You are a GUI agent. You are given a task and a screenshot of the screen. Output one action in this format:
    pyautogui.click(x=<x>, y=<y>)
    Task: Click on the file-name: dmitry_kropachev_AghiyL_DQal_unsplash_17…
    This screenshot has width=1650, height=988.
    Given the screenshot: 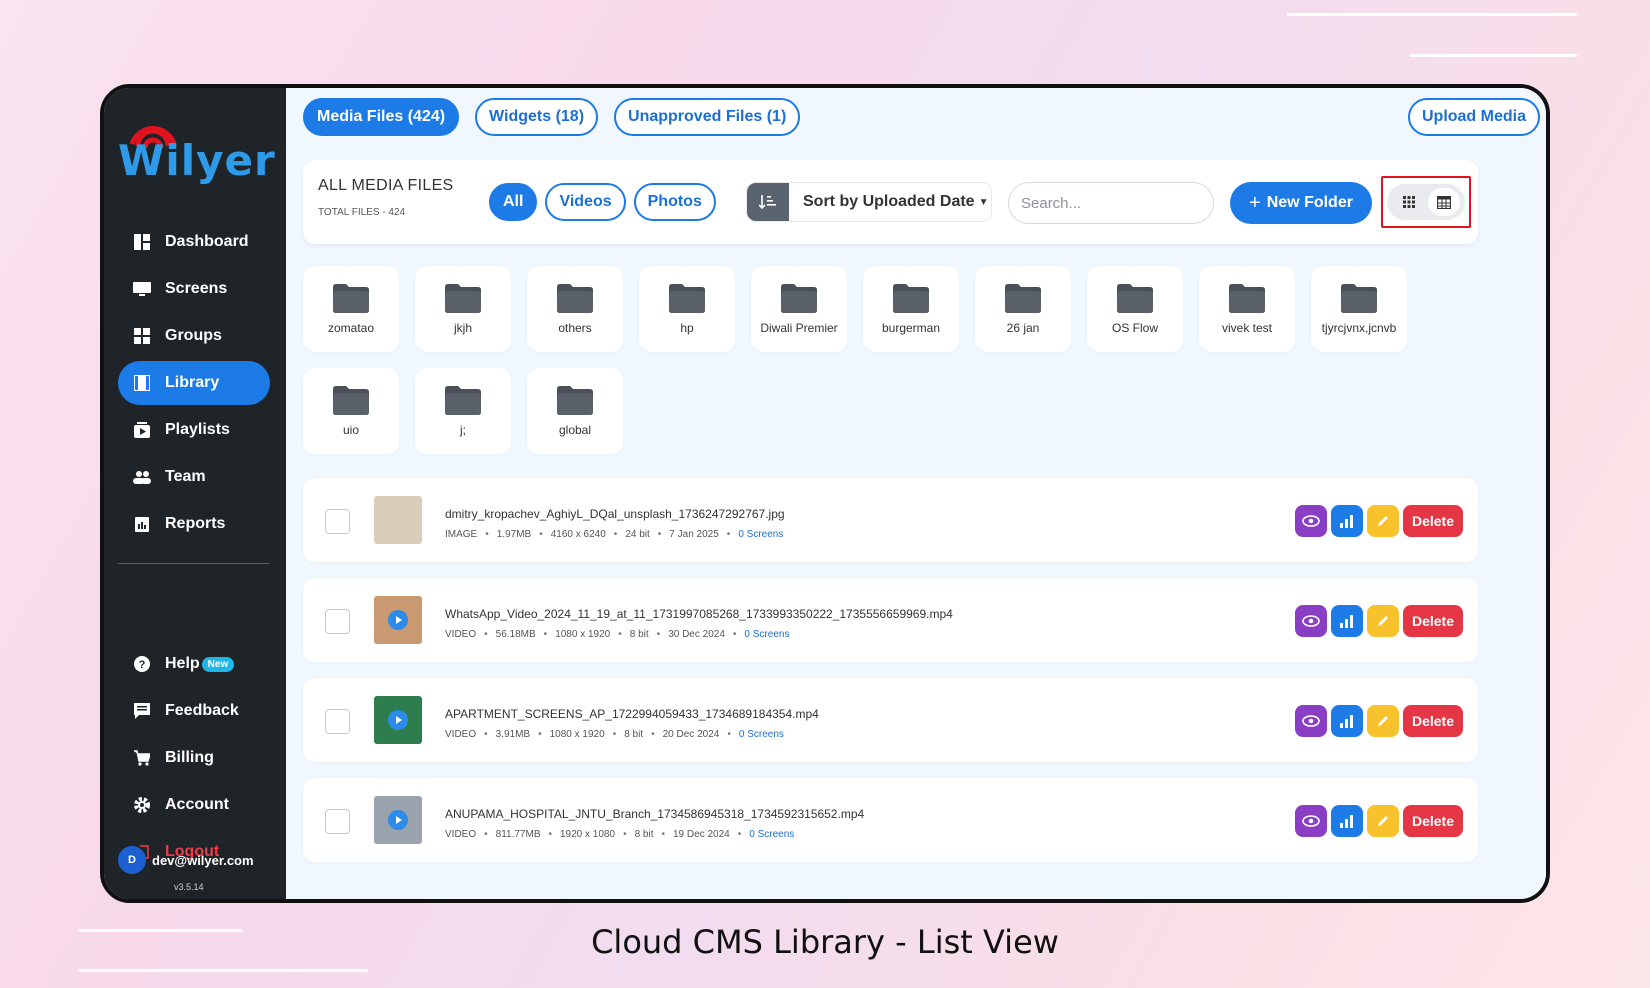 What is the action you would take?
    pyautogui.click(x=615, y=514)
    